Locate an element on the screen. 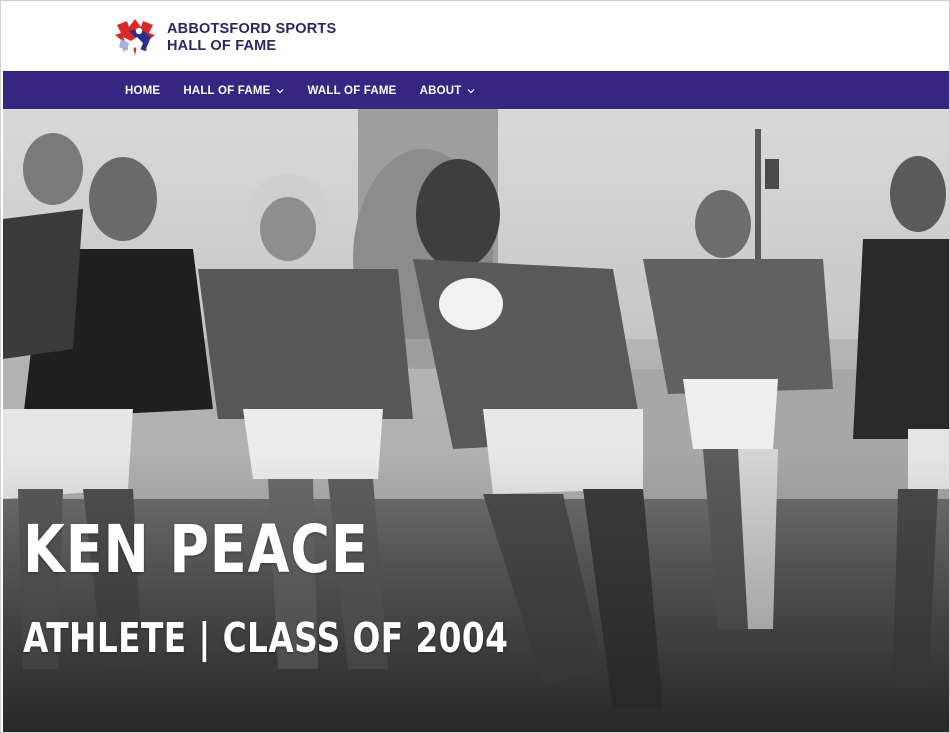 The width and height of the screenshot is (950, 733). nav-label: HOME is located at coordinates (143, 91).